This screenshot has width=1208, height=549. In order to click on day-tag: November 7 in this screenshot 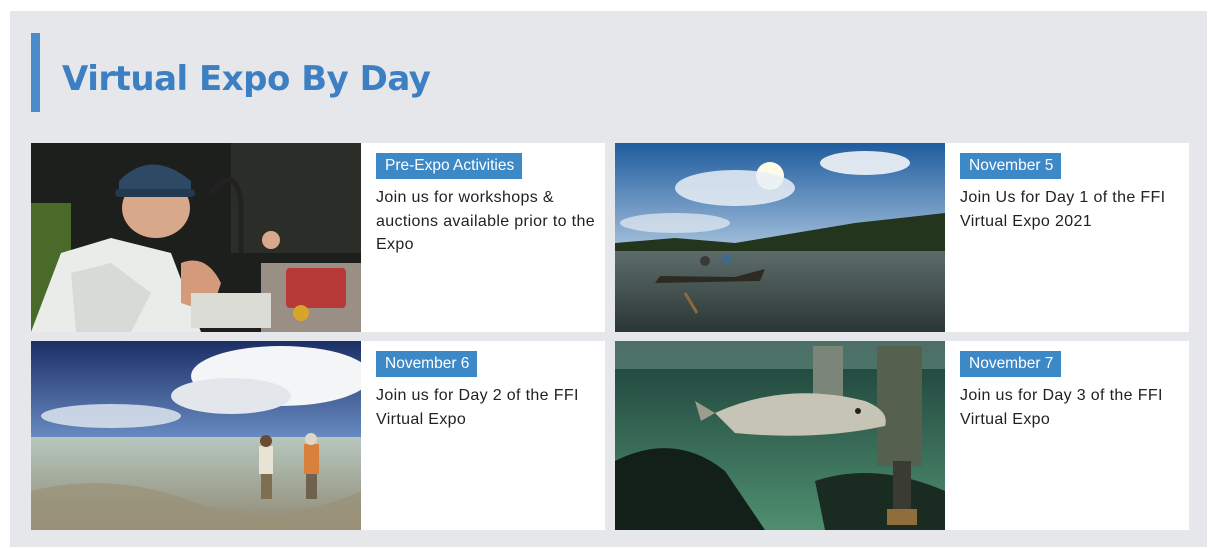, I will do `click(1011, 364)`.